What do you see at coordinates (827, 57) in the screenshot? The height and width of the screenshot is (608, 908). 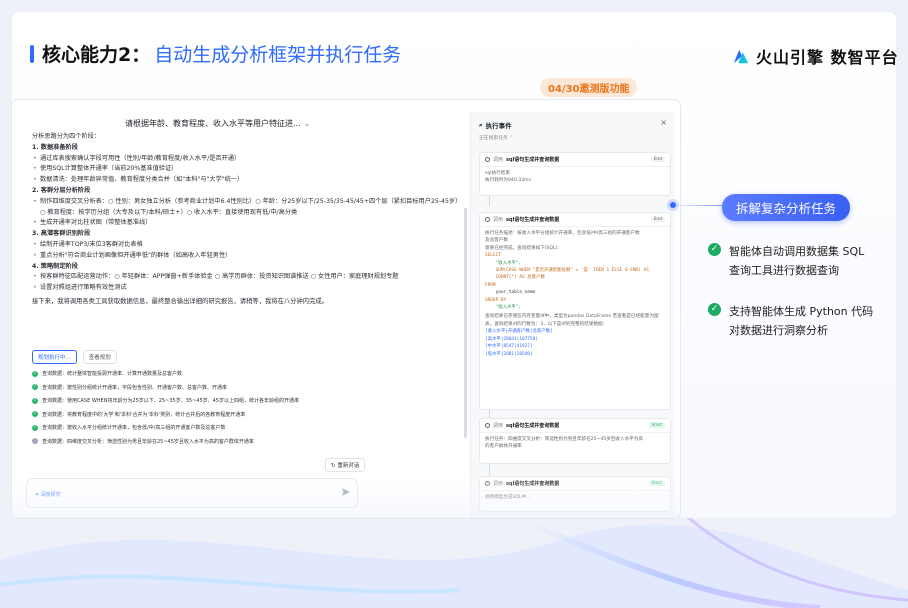 I see `brand-name: 火山引擎 数智平台` at bounding box center [827, 57].